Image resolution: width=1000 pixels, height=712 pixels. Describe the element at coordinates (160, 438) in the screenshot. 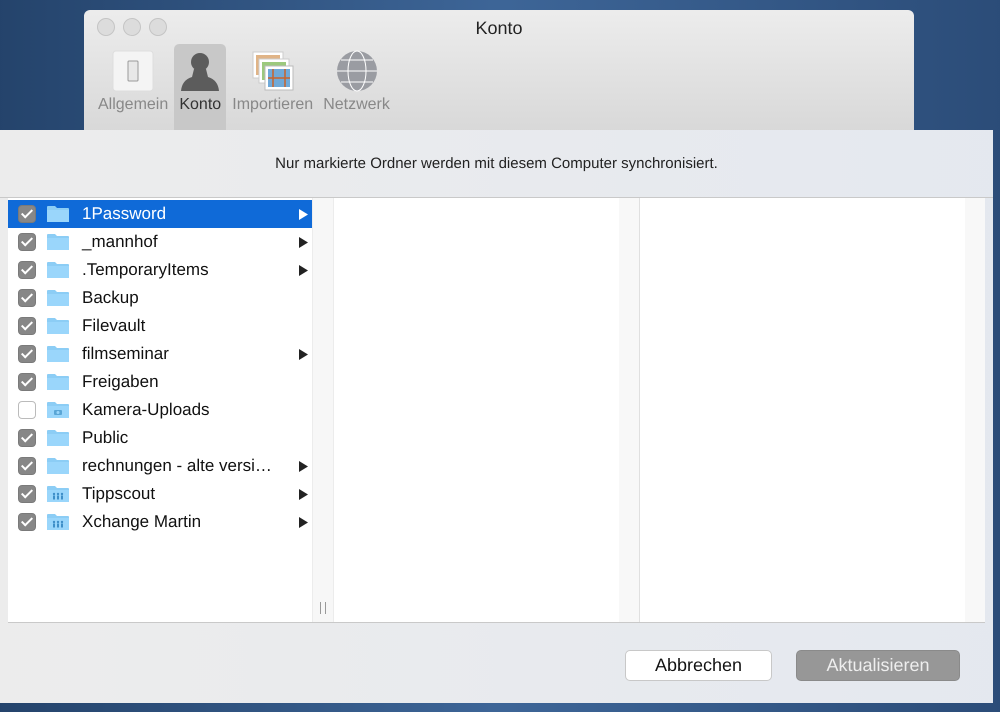

I see `folder-row: Public` at that location.